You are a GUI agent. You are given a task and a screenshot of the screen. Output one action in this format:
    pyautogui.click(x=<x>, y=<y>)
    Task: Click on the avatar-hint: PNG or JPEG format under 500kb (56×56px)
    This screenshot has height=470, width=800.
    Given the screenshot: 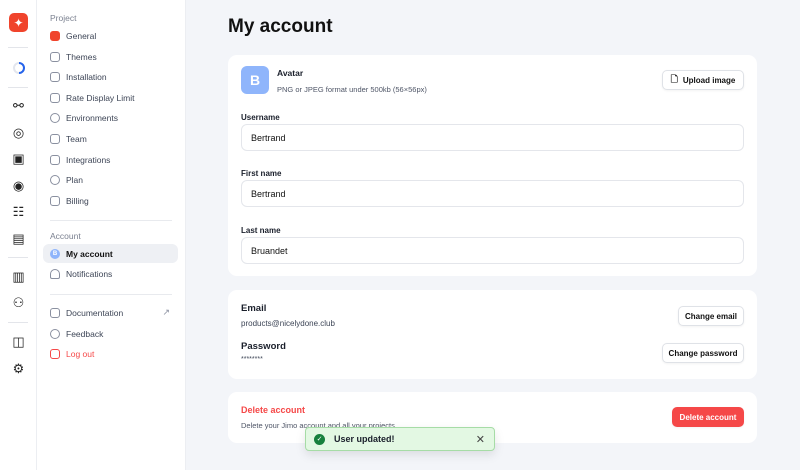 What is the action you would take?
    pyautogui.click(x=352, y=89)
    